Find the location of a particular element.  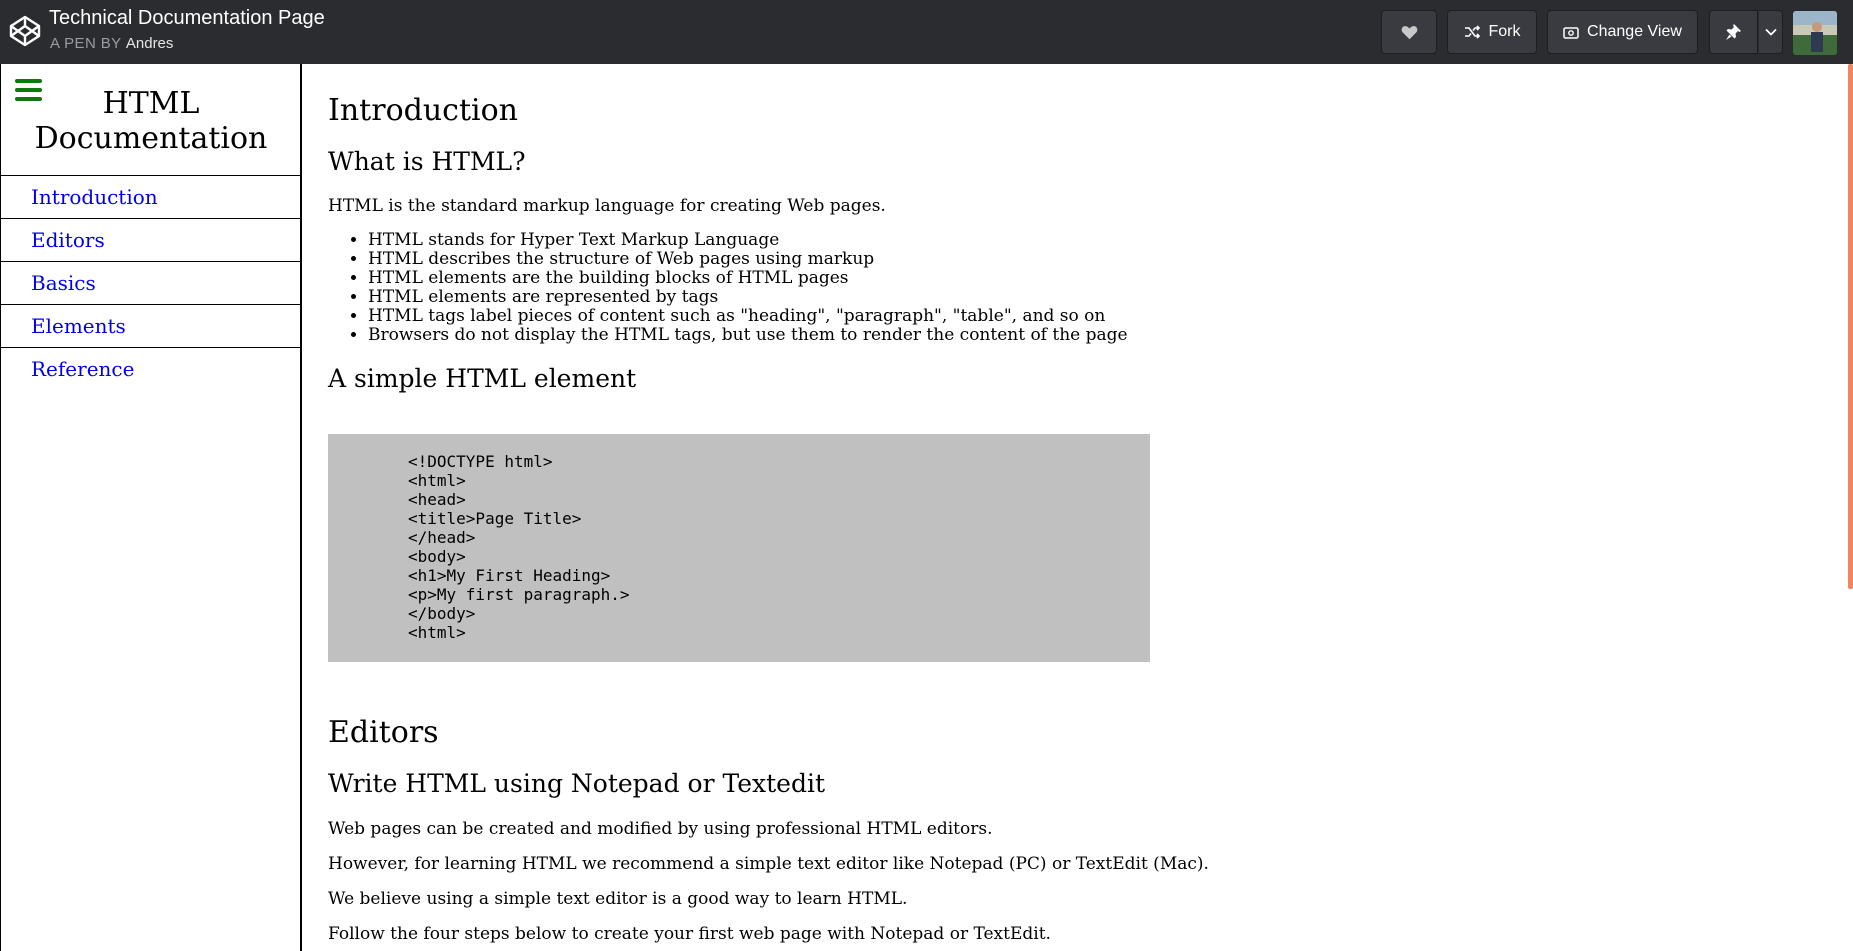

nav-link-reference: Reference is located at coordinates (151, 368).